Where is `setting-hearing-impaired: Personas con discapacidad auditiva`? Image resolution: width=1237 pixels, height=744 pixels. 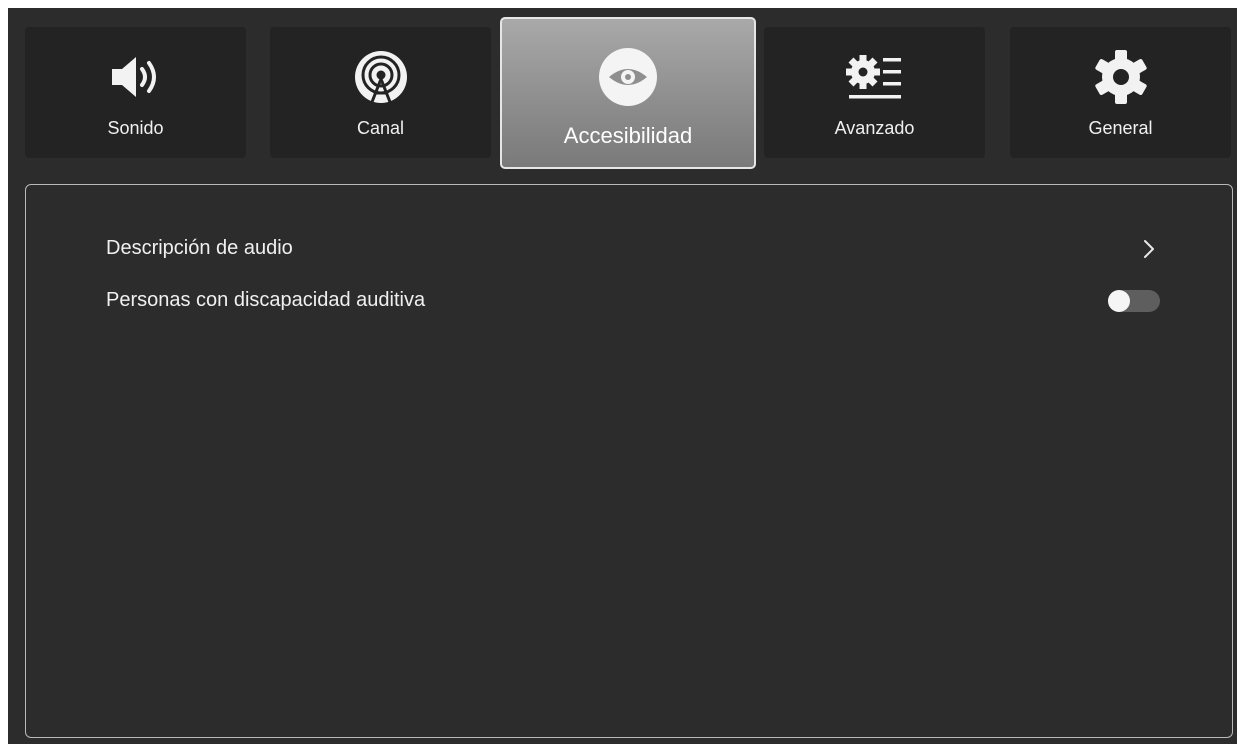
setting-hearing-impaired: Personas con discapacidad auditiva is located at coordinates (633, 301).